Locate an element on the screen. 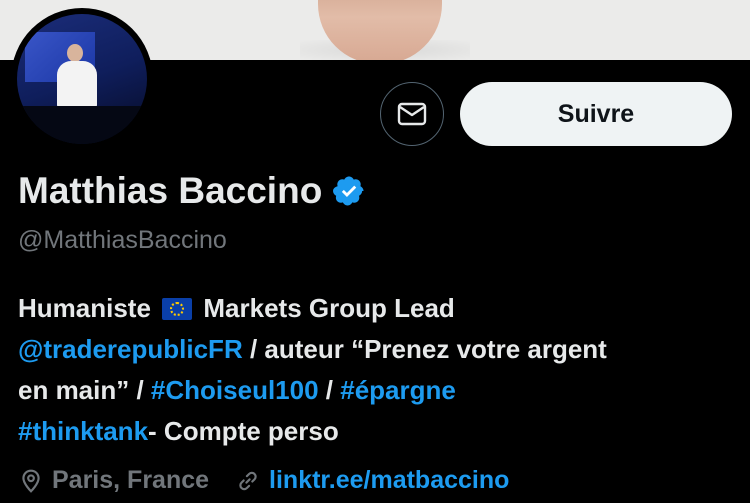 The image size is (750, 503). bio-text: en main” / is located at coordinates (84, 390).